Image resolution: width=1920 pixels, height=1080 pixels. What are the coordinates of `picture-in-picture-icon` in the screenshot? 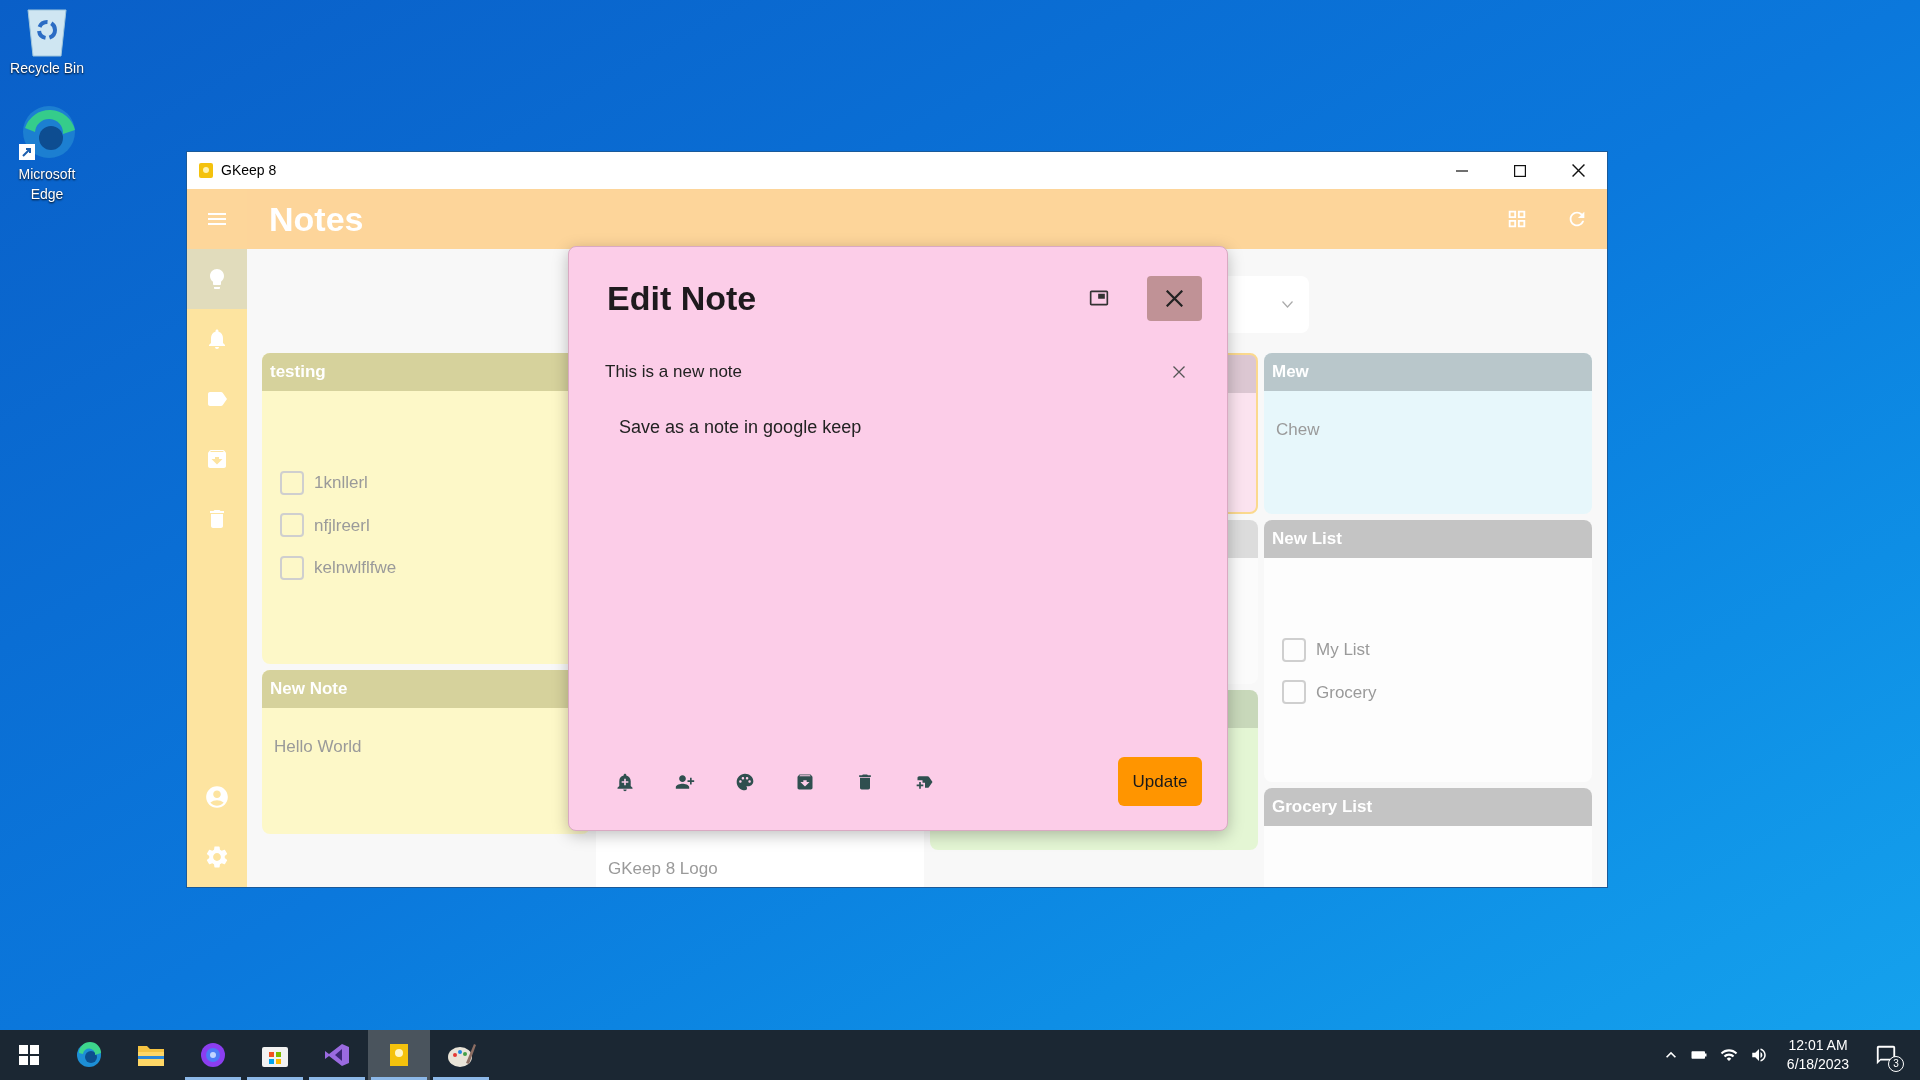 It's located at (1099, 298).